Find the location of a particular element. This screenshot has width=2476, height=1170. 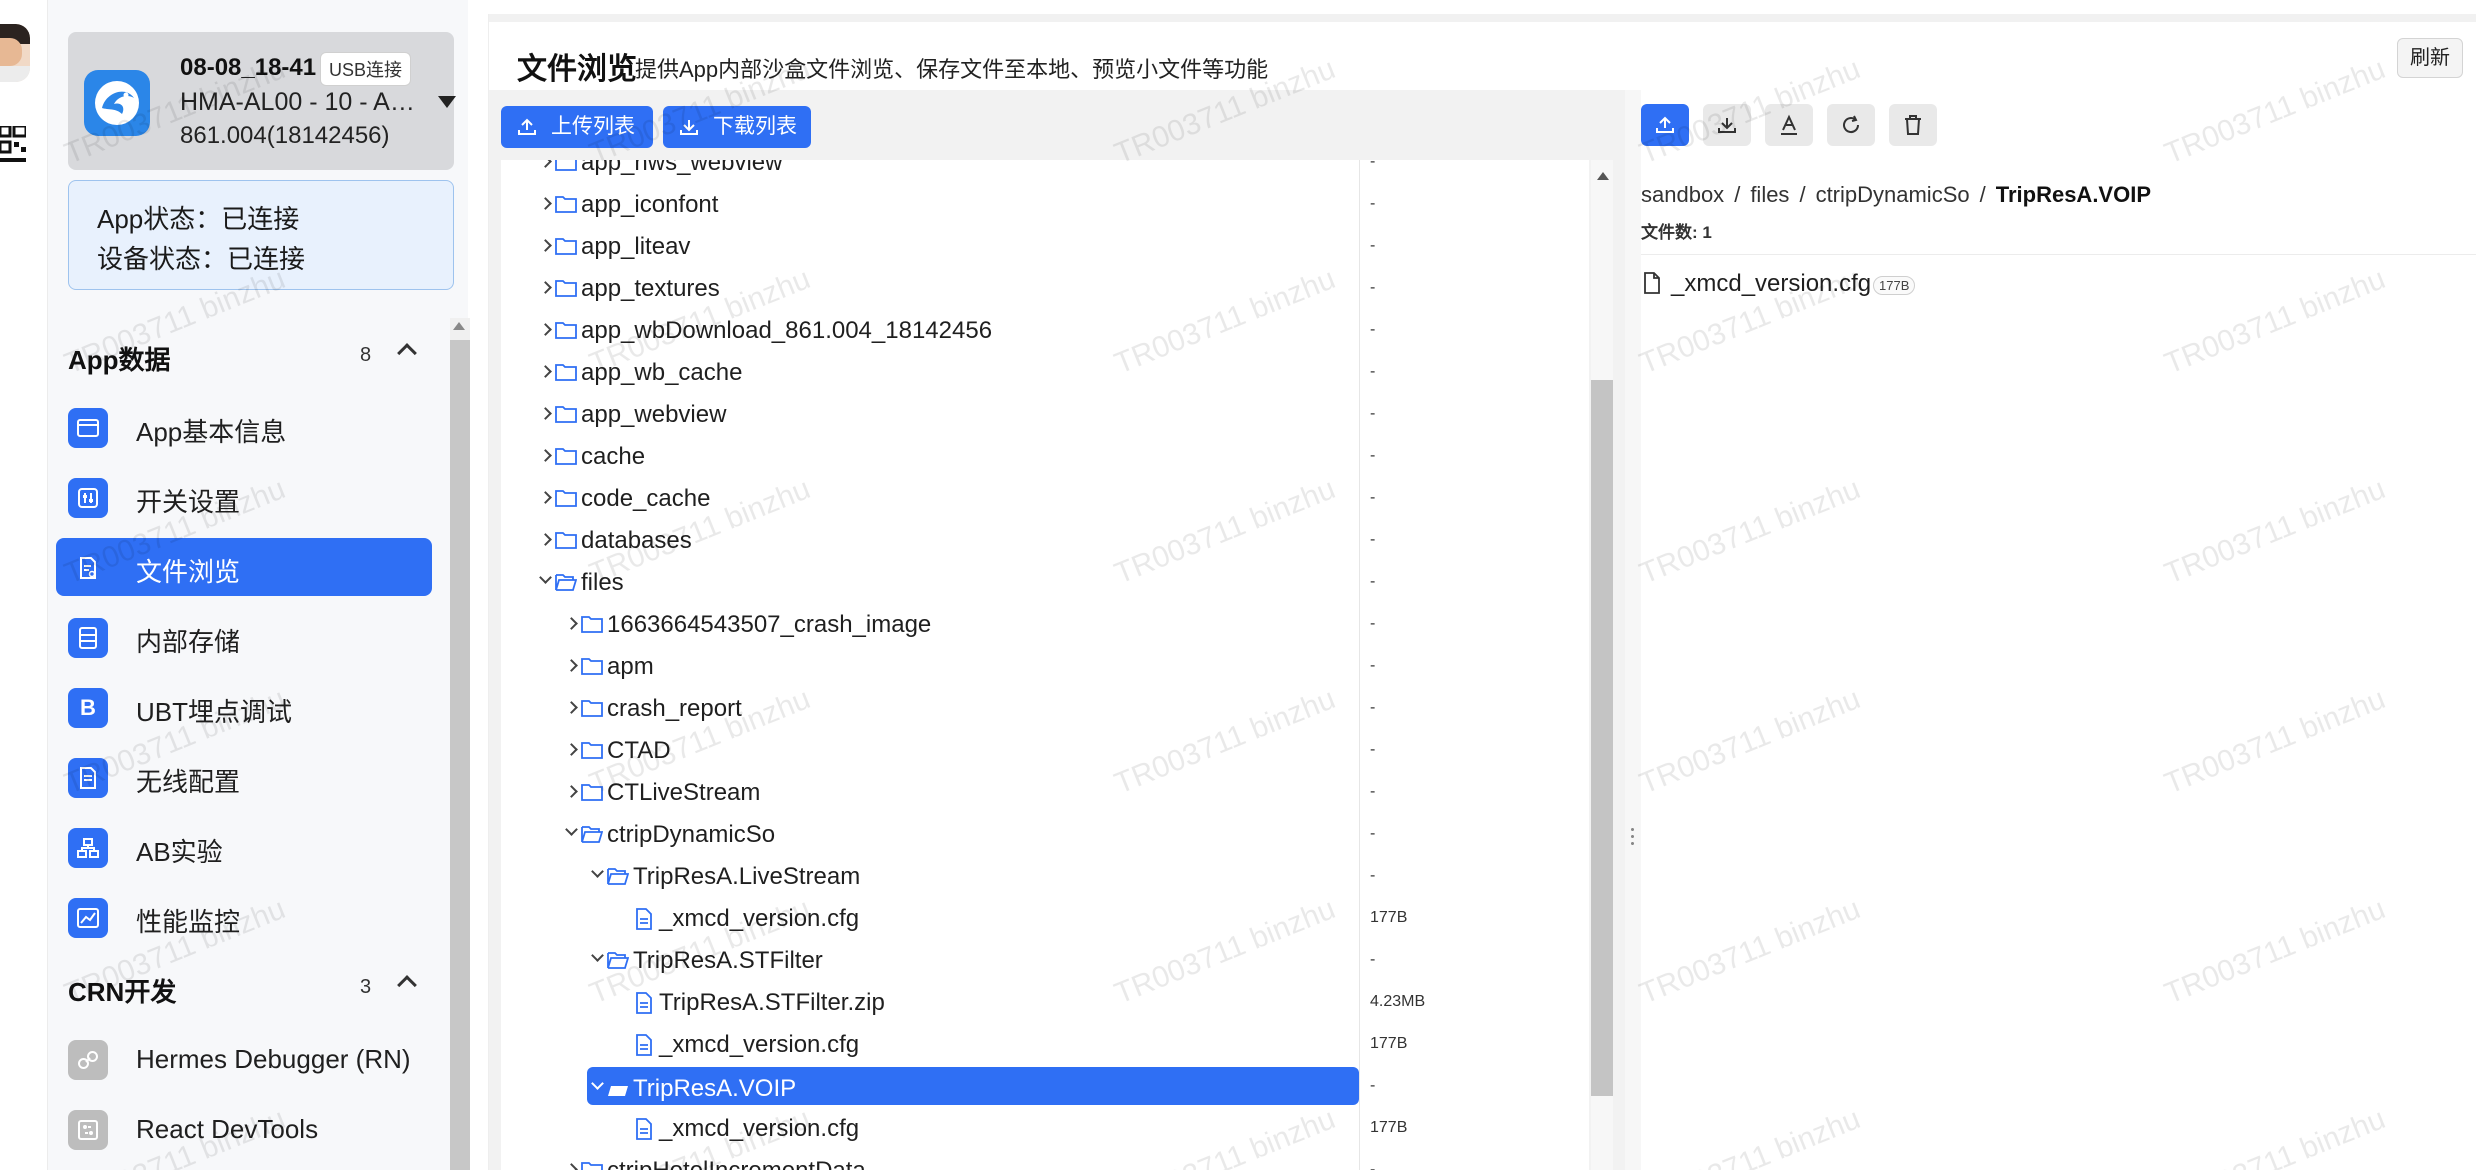

tree-folder-row: cache - is located at coordinates (1045, 456).